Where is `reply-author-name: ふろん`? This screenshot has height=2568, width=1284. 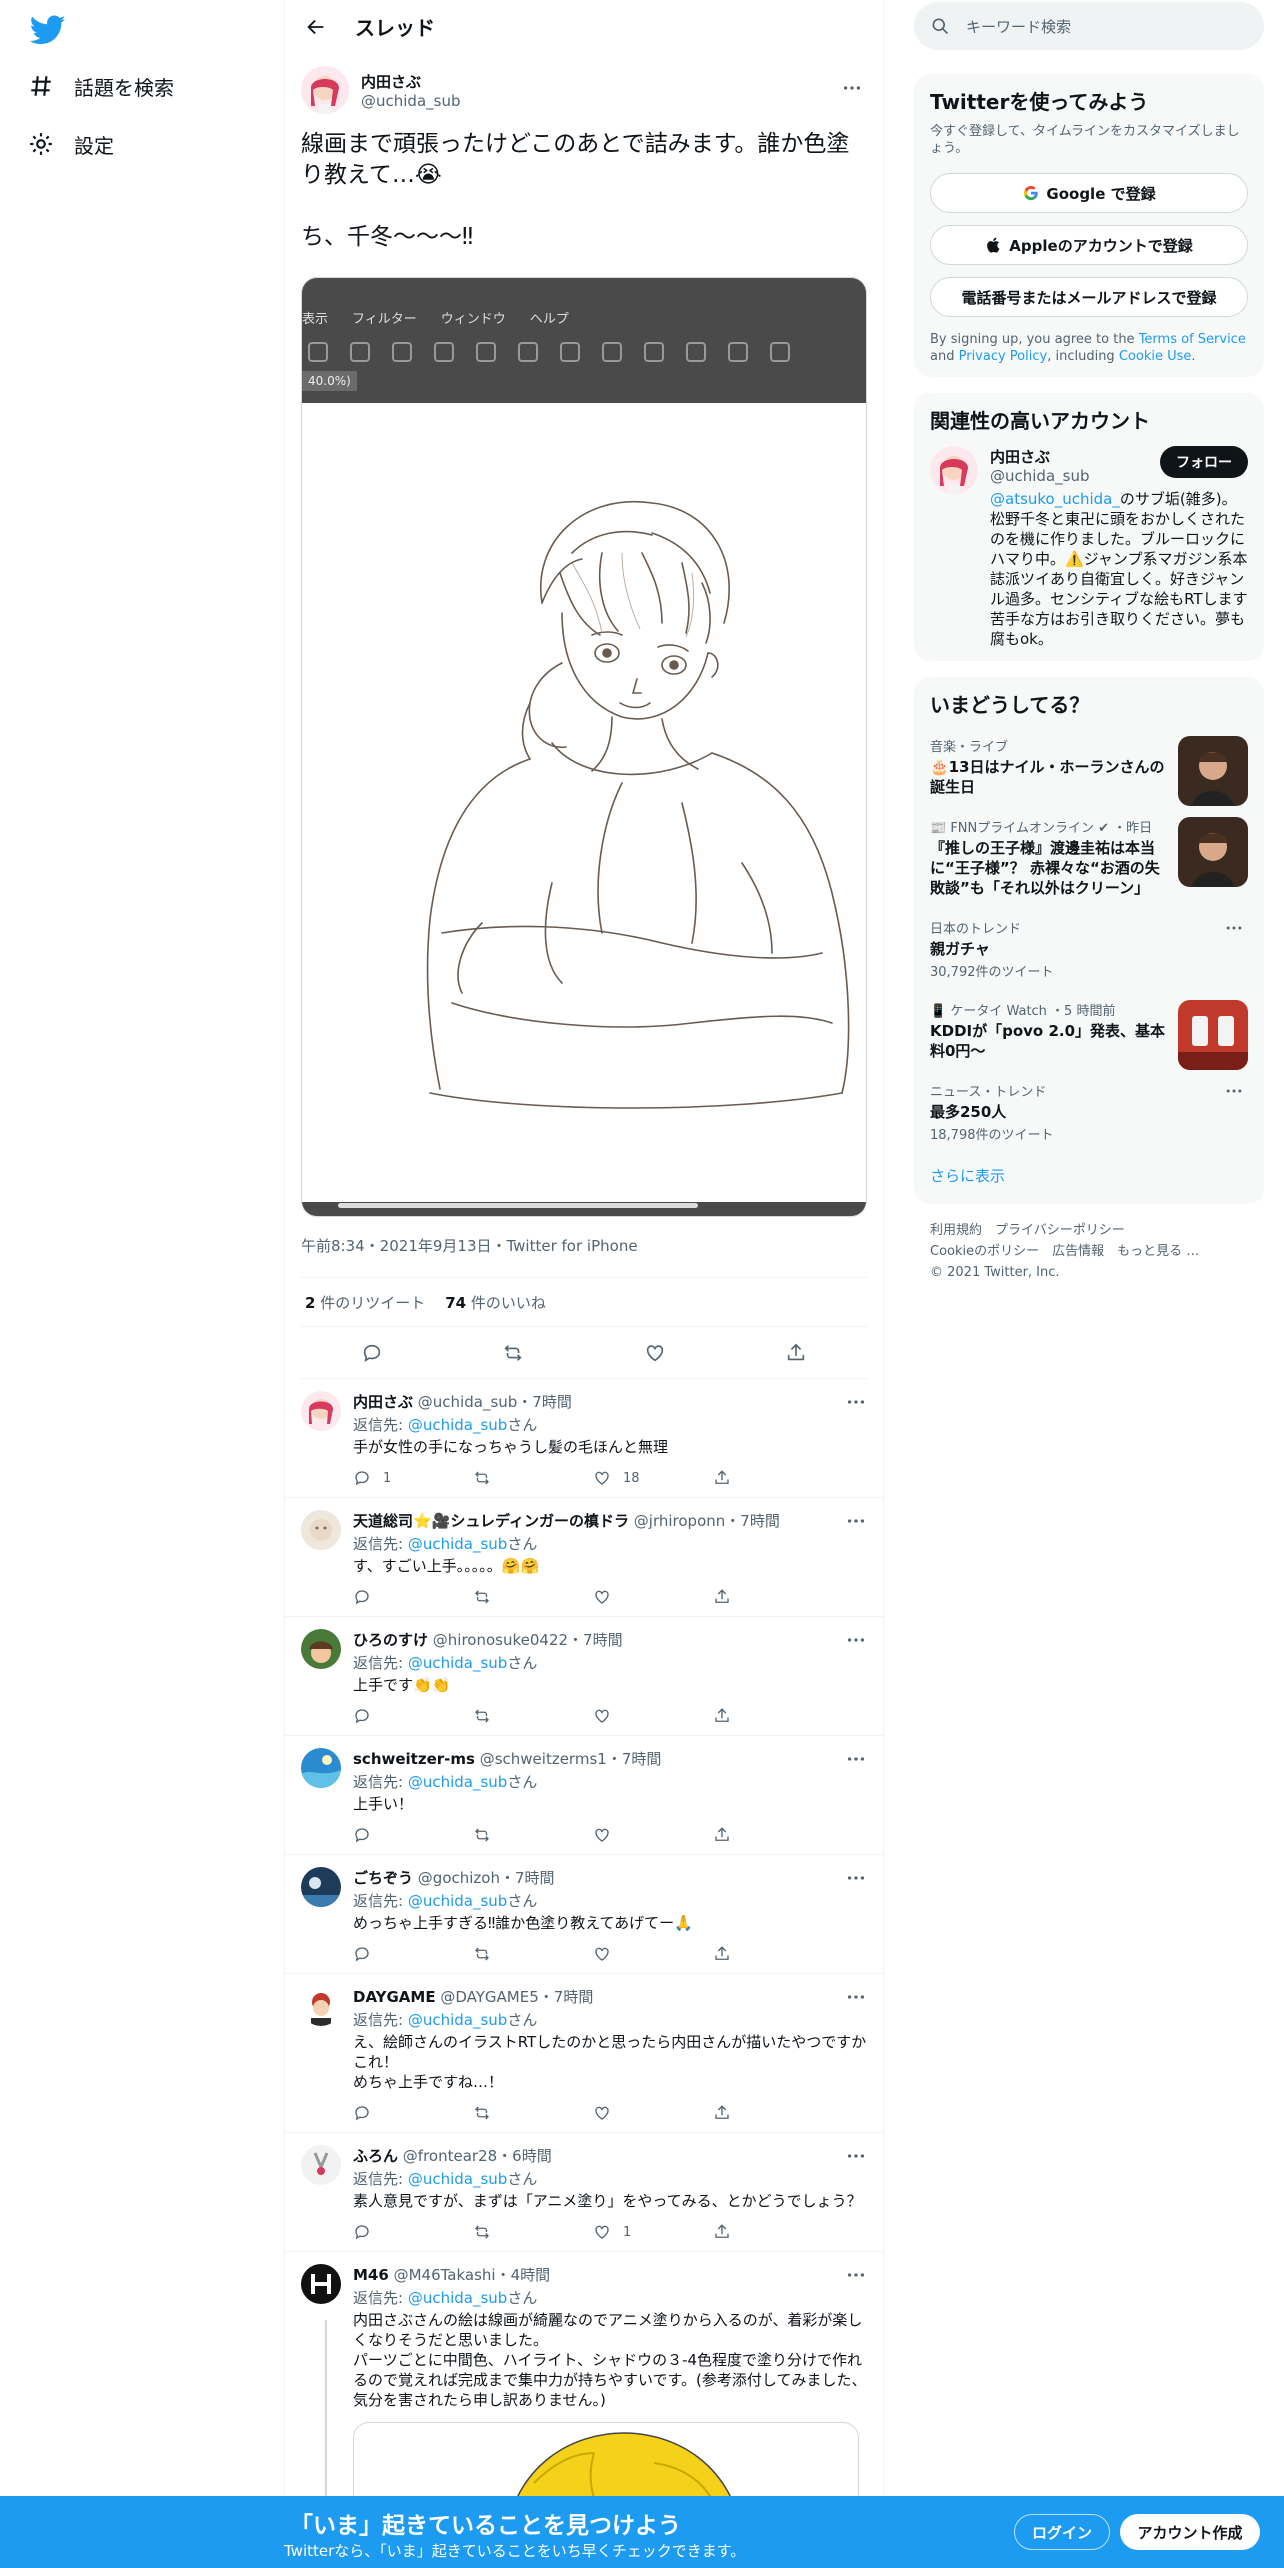
reply-author-name: ふろん is located at coordinates (375, 2156).